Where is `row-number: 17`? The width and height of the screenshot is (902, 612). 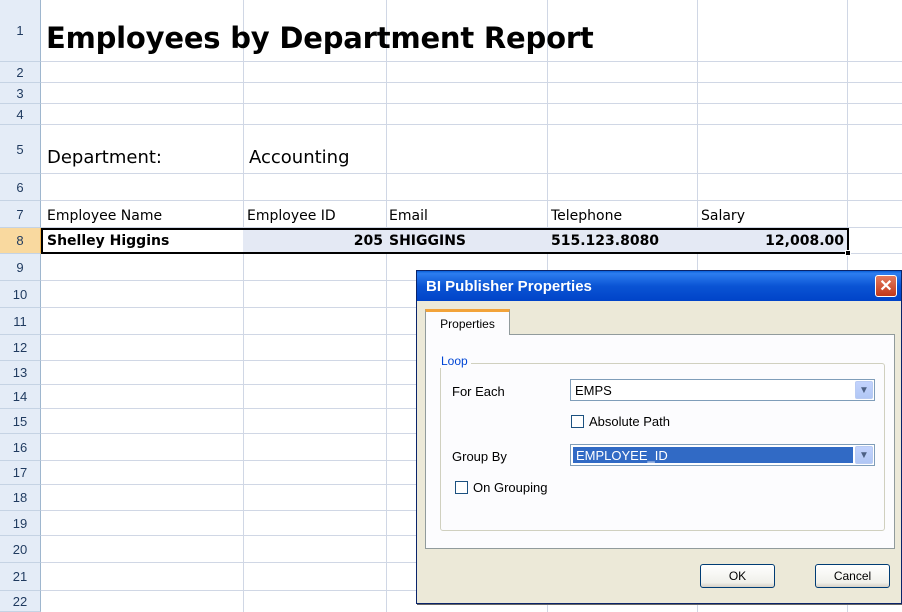 row-number: 17 is located at coordinates (20, 472).